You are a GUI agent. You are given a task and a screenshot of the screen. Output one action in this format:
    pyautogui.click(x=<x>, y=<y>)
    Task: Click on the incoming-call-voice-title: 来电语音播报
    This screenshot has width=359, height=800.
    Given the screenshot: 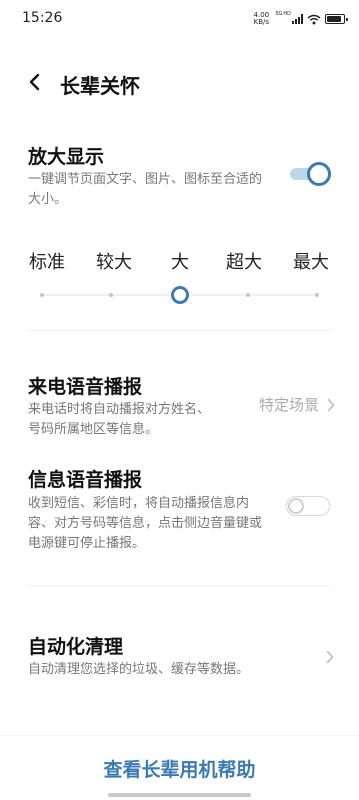 What is the action you would take?
    pyautogui.click(x=85, y=387)
    